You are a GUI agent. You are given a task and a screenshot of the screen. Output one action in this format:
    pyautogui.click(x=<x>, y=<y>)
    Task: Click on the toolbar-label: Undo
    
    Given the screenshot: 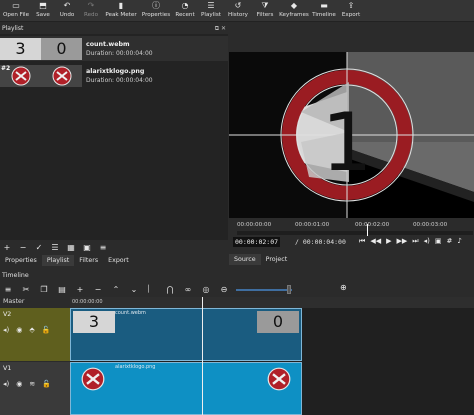 What is the action you would take?
    pyautogui.click(x=67, y=15)
    